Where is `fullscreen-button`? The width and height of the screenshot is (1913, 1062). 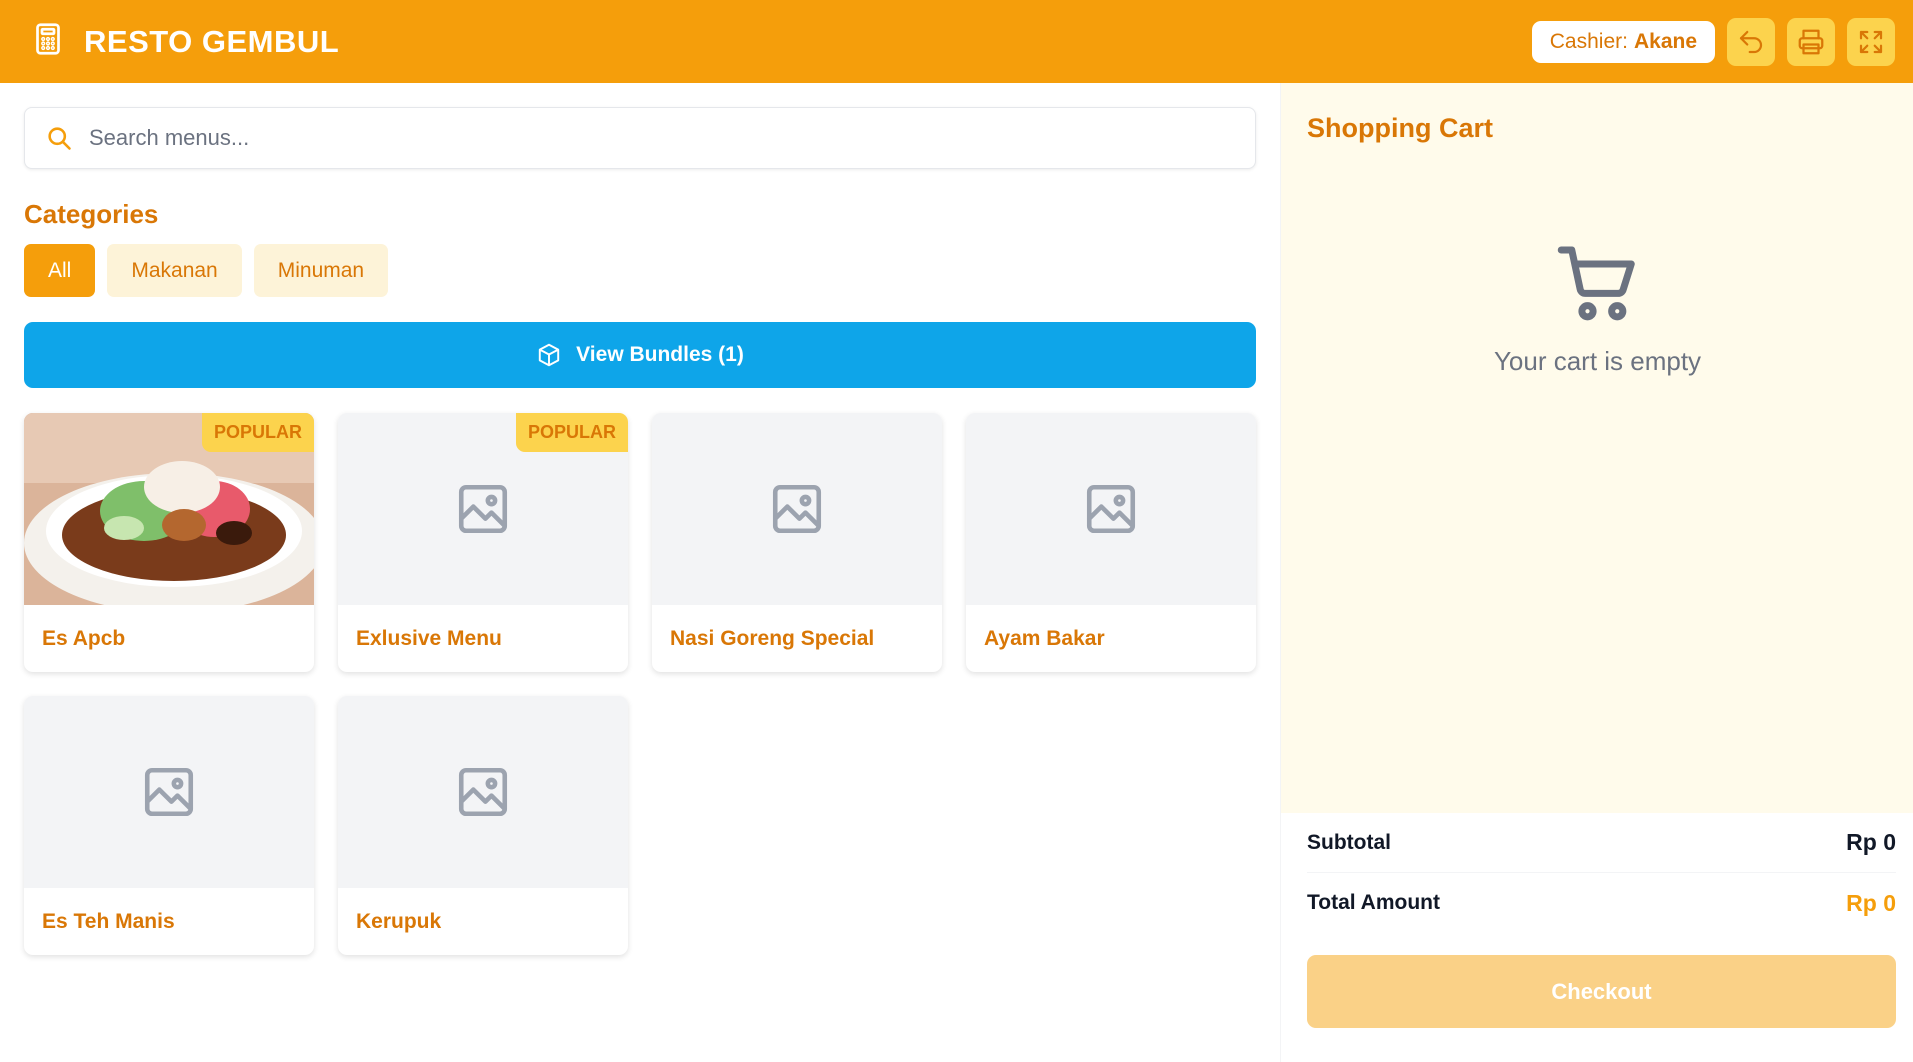
fullscreen-button is located at coordinates (1871, 41).